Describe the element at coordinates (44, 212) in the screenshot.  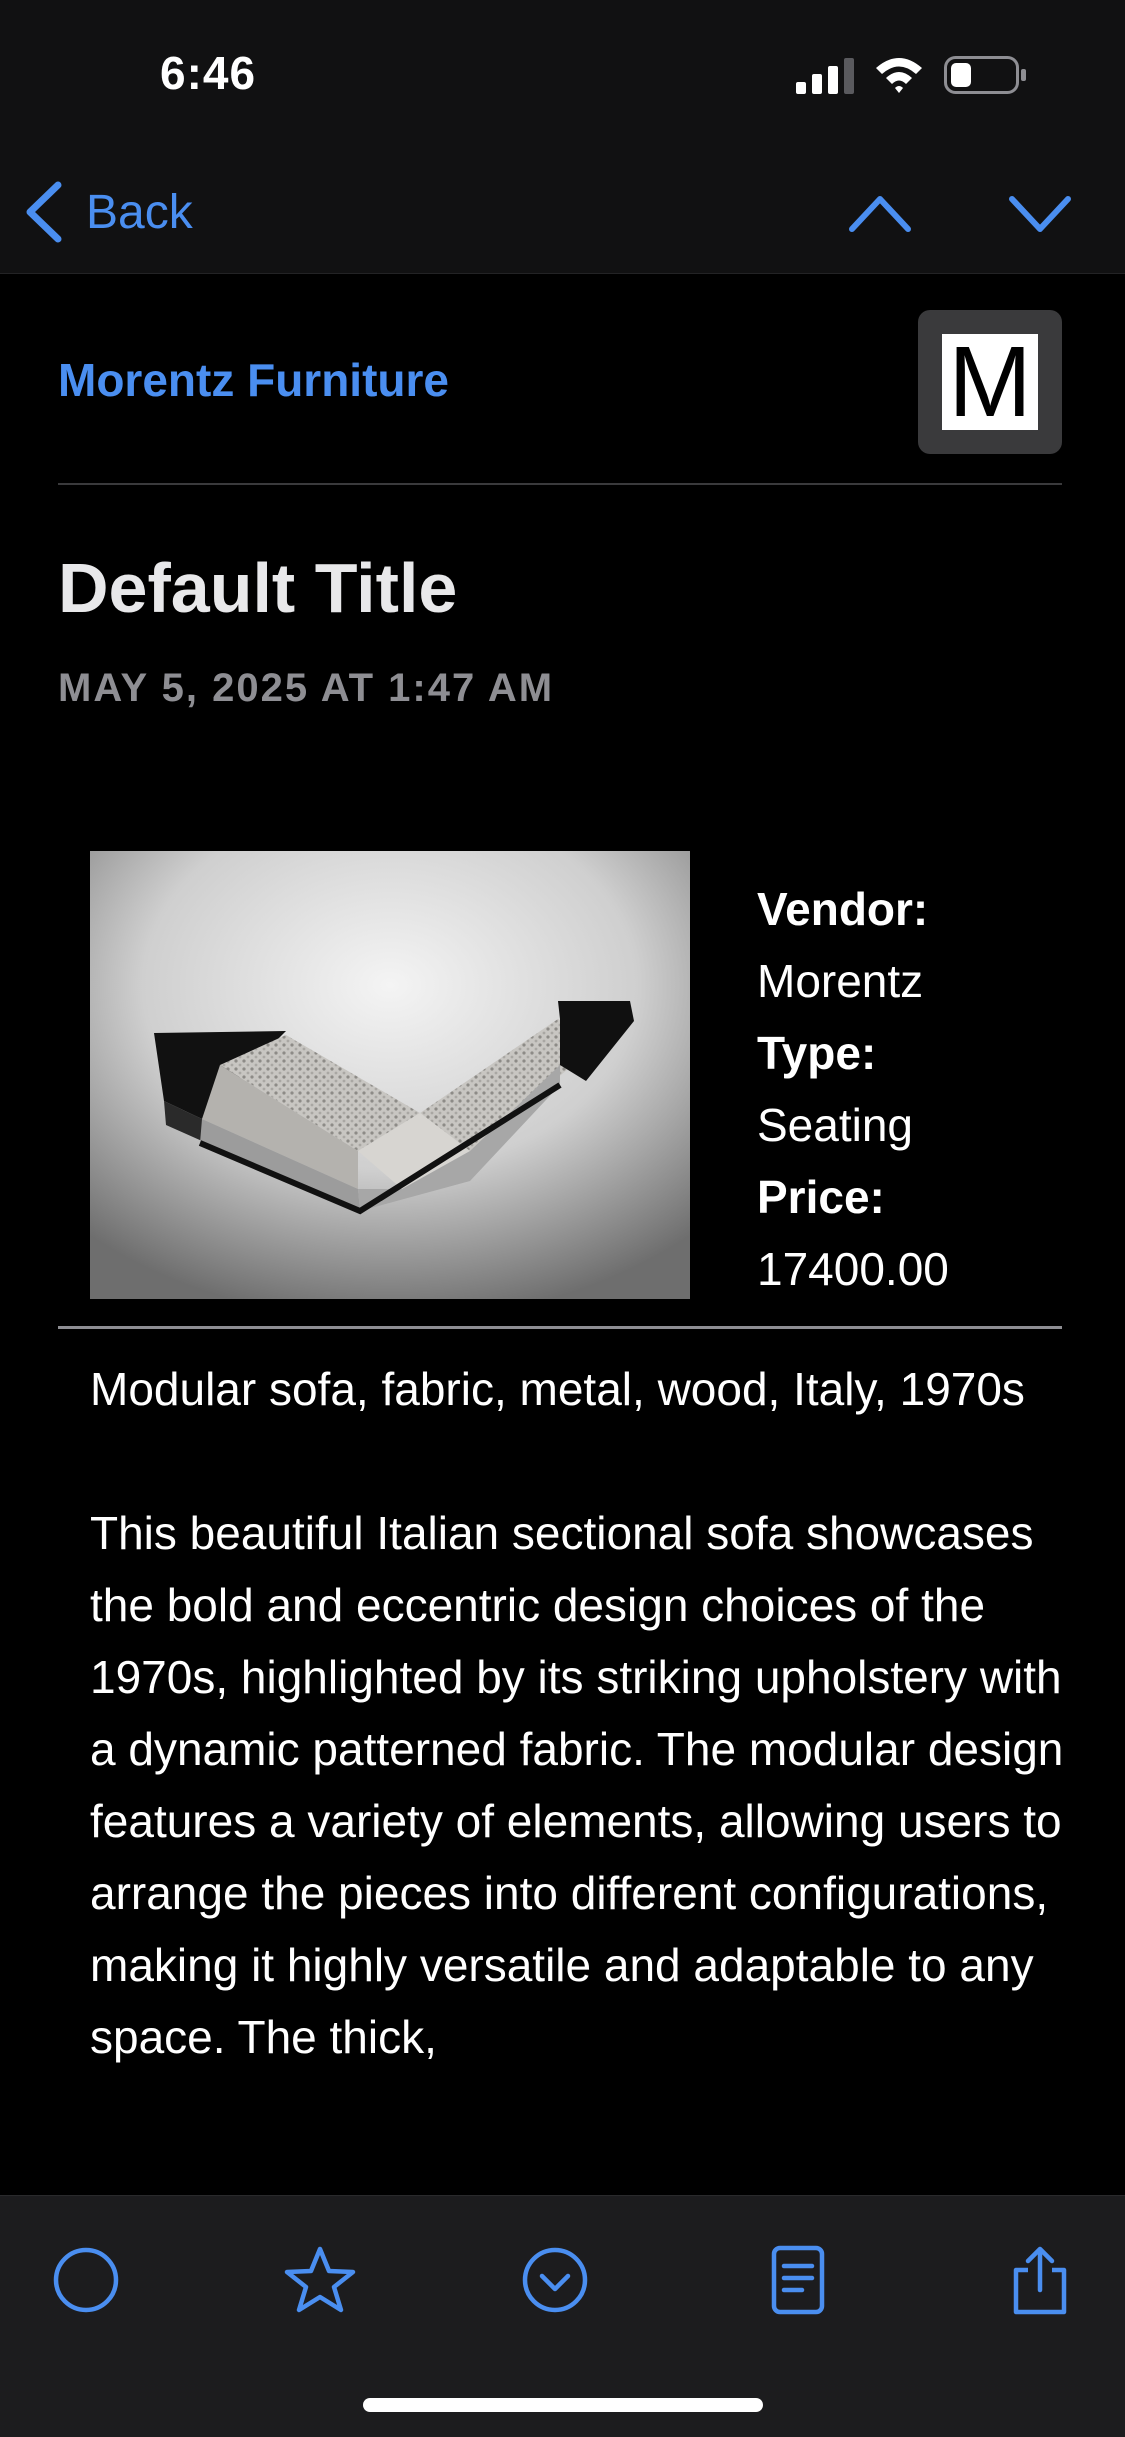
I see `chevron-left-icon` at that location.